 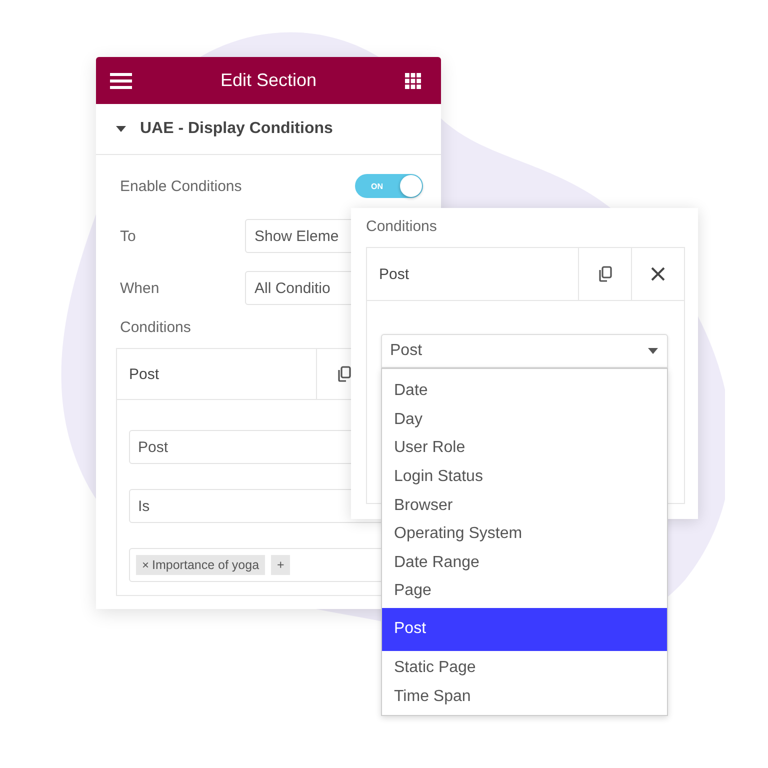 What do you see at coordinates (156, 327) in the screenshot?
I see `section-label: Conditions` at bounding box center [156, 327].